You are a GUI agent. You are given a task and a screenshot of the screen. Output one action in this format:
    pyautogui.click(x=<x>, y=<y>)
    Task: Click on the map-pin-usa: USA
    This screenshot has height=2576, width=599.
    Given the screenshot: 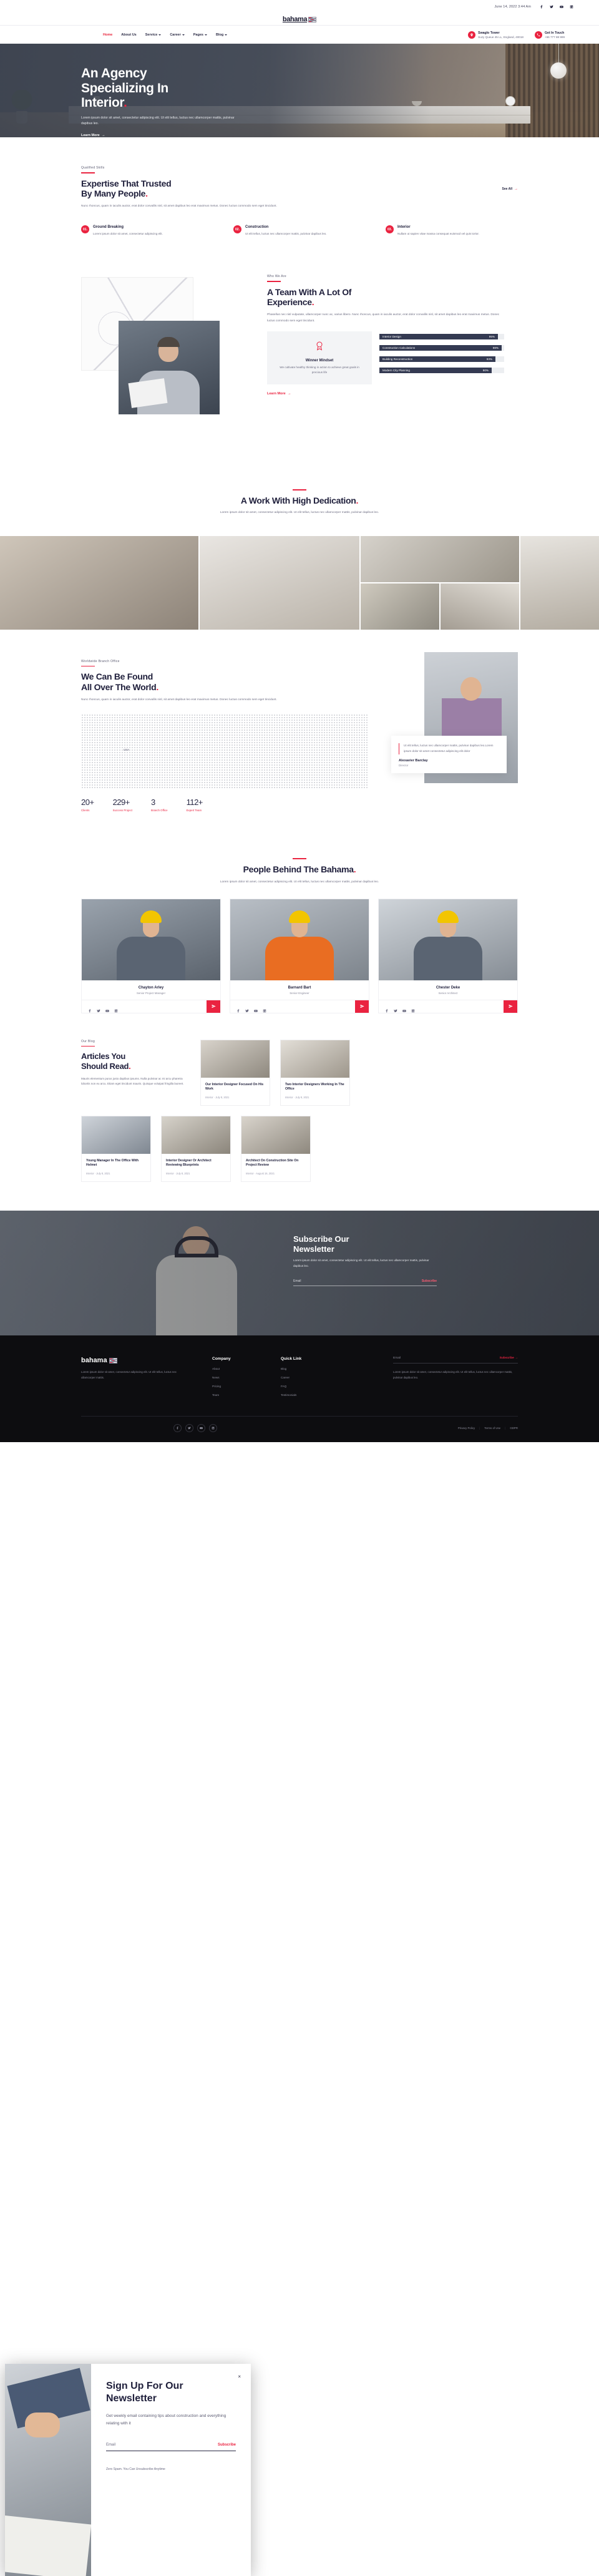 What is the action you would take?
    pyautogui.click(x=126, y=748)
    